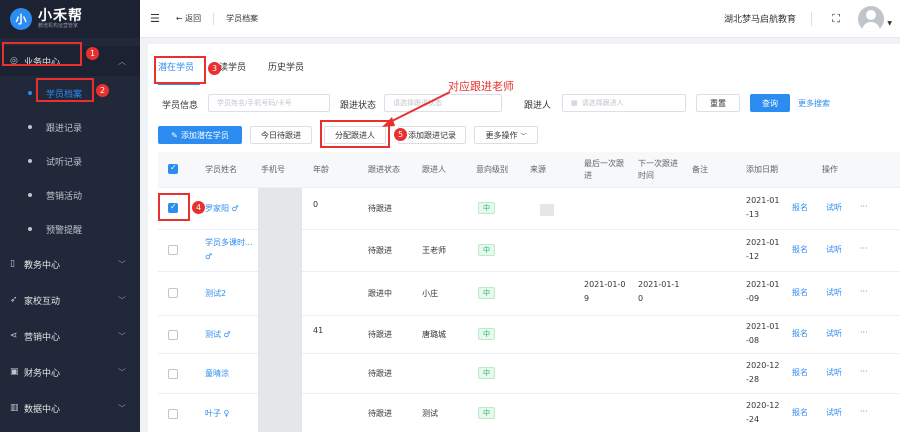  I want to click on follower-cell: 唐璐城, so click(434, 334).